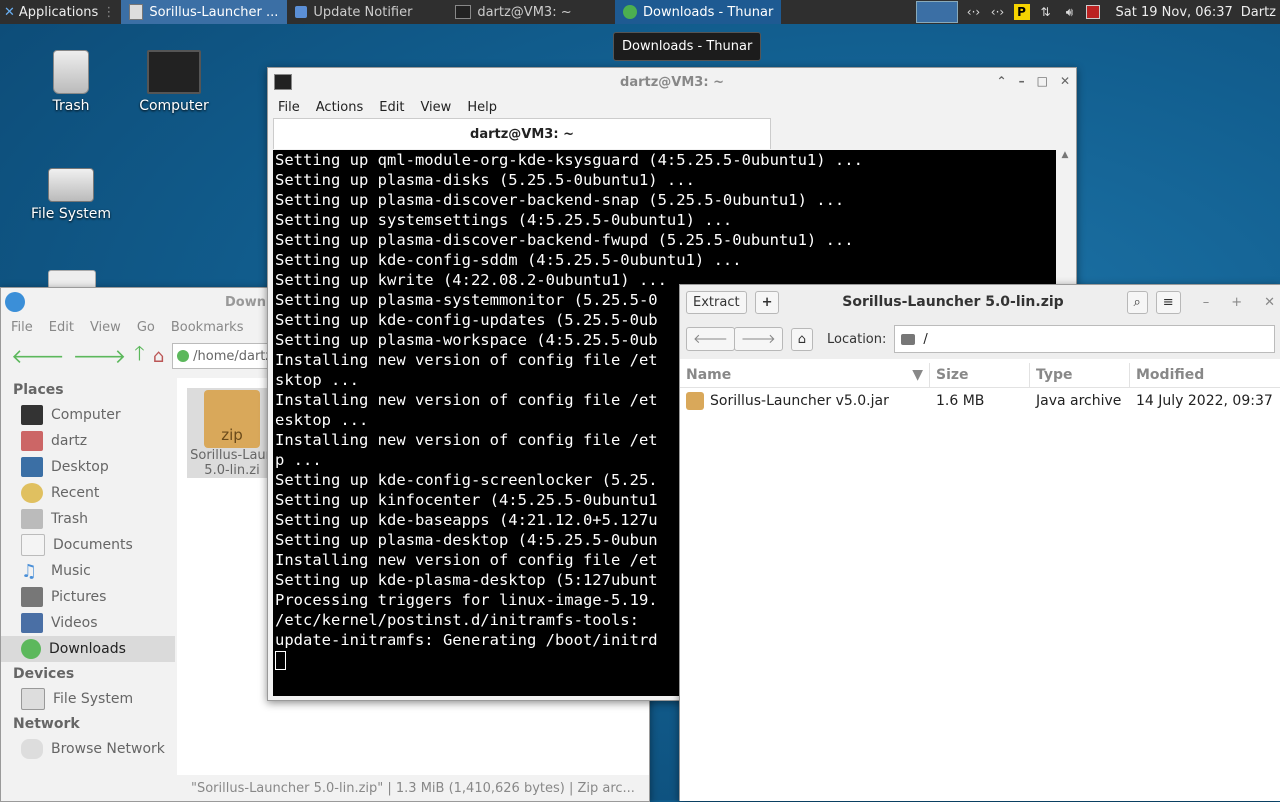 This screenshot has width=1280, height=802. What do you see at coordinates (1137, 302) in the screenshot?
I see `search-icon: ⌕` at bounding box center [1137, 302].